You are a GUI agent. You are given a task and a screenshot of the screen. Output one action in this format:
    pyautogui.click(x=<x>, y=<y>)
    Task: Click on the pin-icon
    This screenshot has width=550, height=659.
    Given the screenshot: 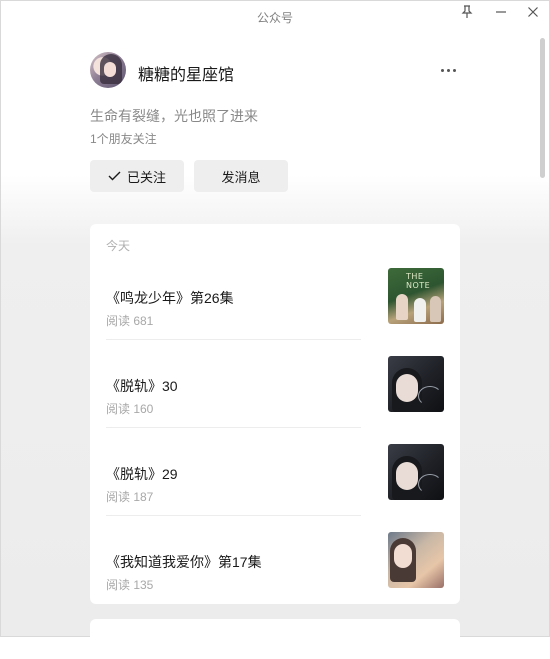 What is the action you would take?
    pyautogui.click(x=467, y=11)
    